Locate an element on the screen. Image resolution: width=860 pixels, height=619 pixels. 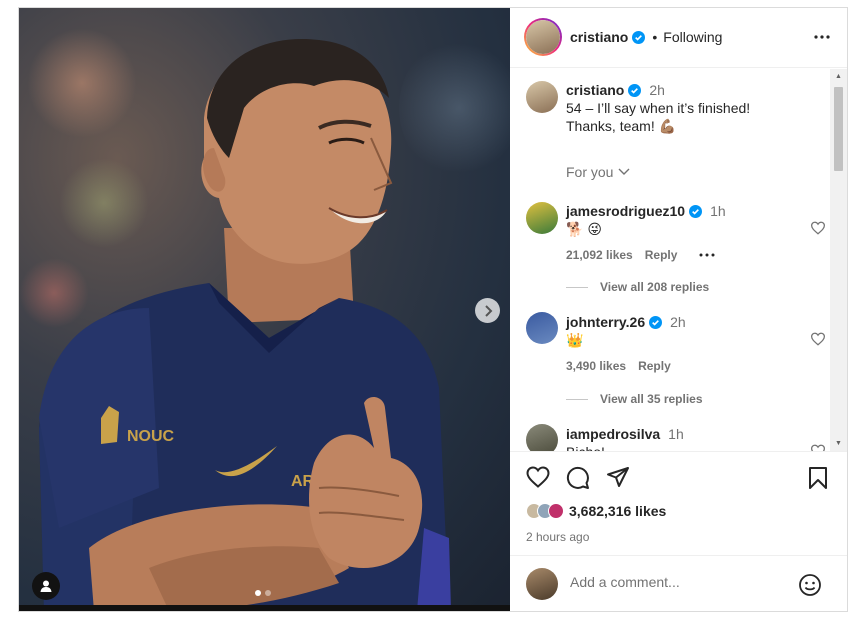
my-avatar is located at coordinates (542, 584).